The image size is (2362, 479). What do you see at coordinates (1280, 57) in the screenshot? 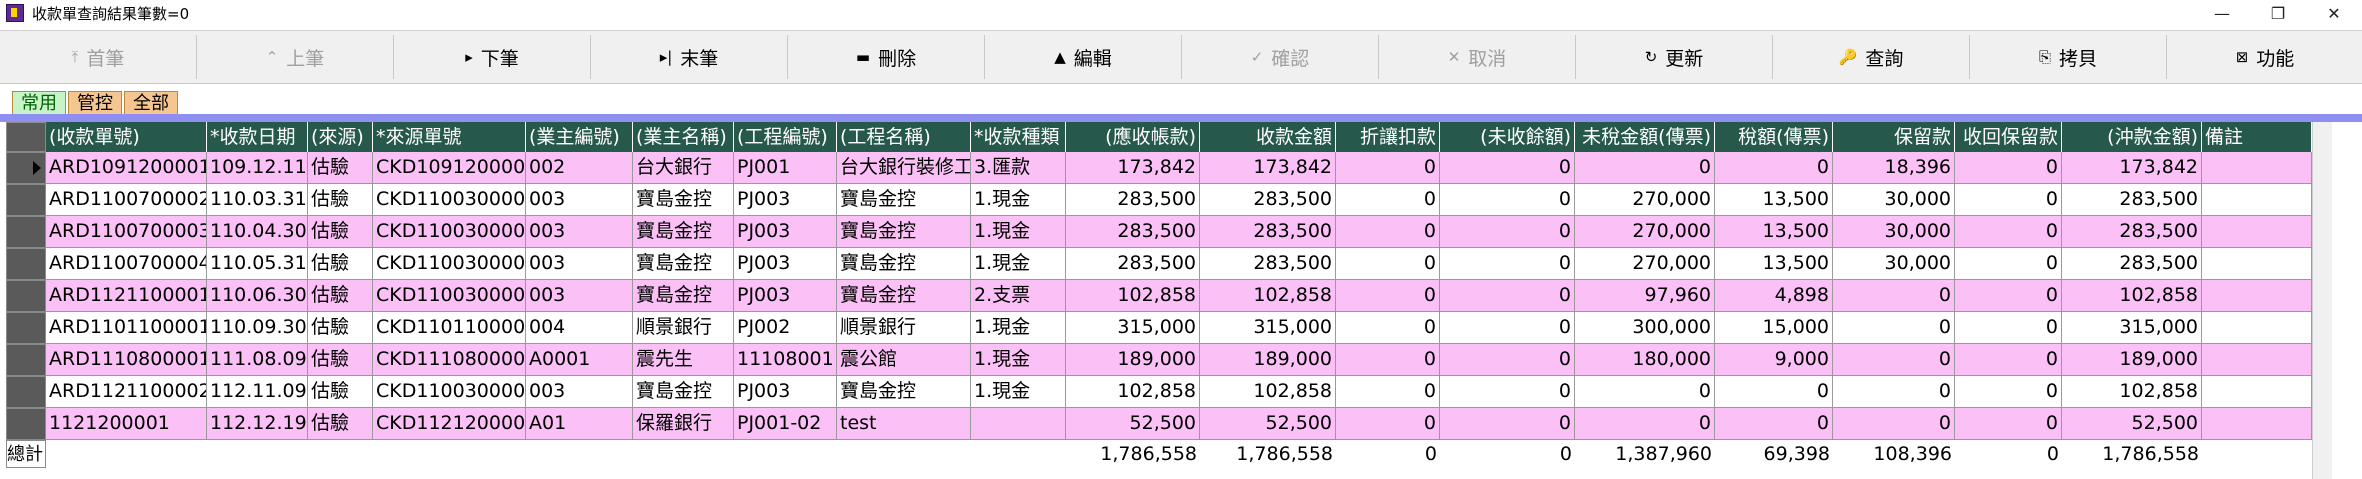
I see `toolbar-button-6: ✓ 確認` at bounding box center [1280, 57].